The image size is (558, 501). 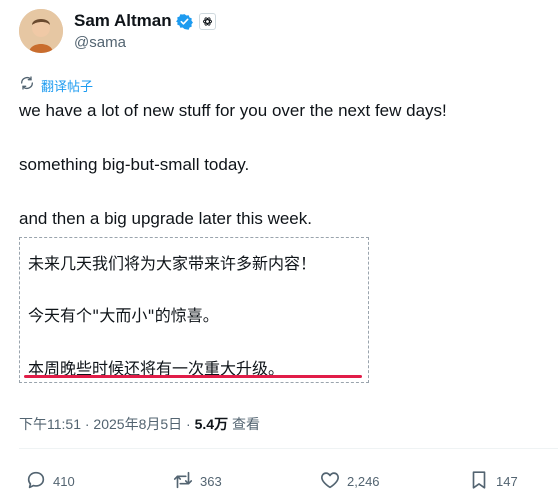 What do you see at coordinates (27, 85) in the screenshot?
I see `translate-icon` at bounding box center [27, 85].